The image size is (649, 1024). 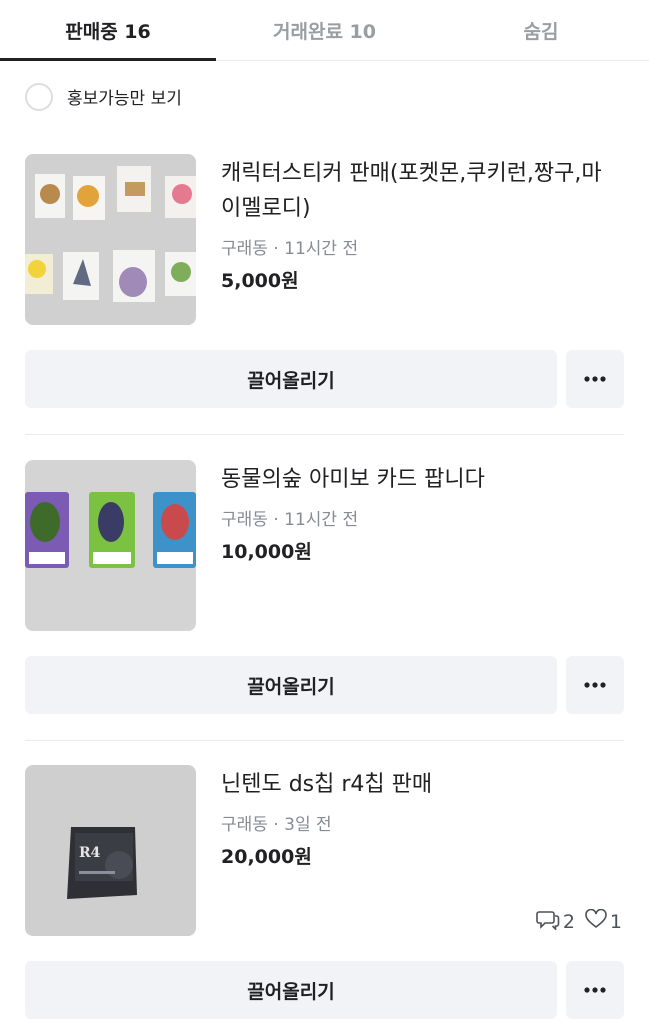 I want to click on amiibo-cards-photo, so click(x=110, y=545).